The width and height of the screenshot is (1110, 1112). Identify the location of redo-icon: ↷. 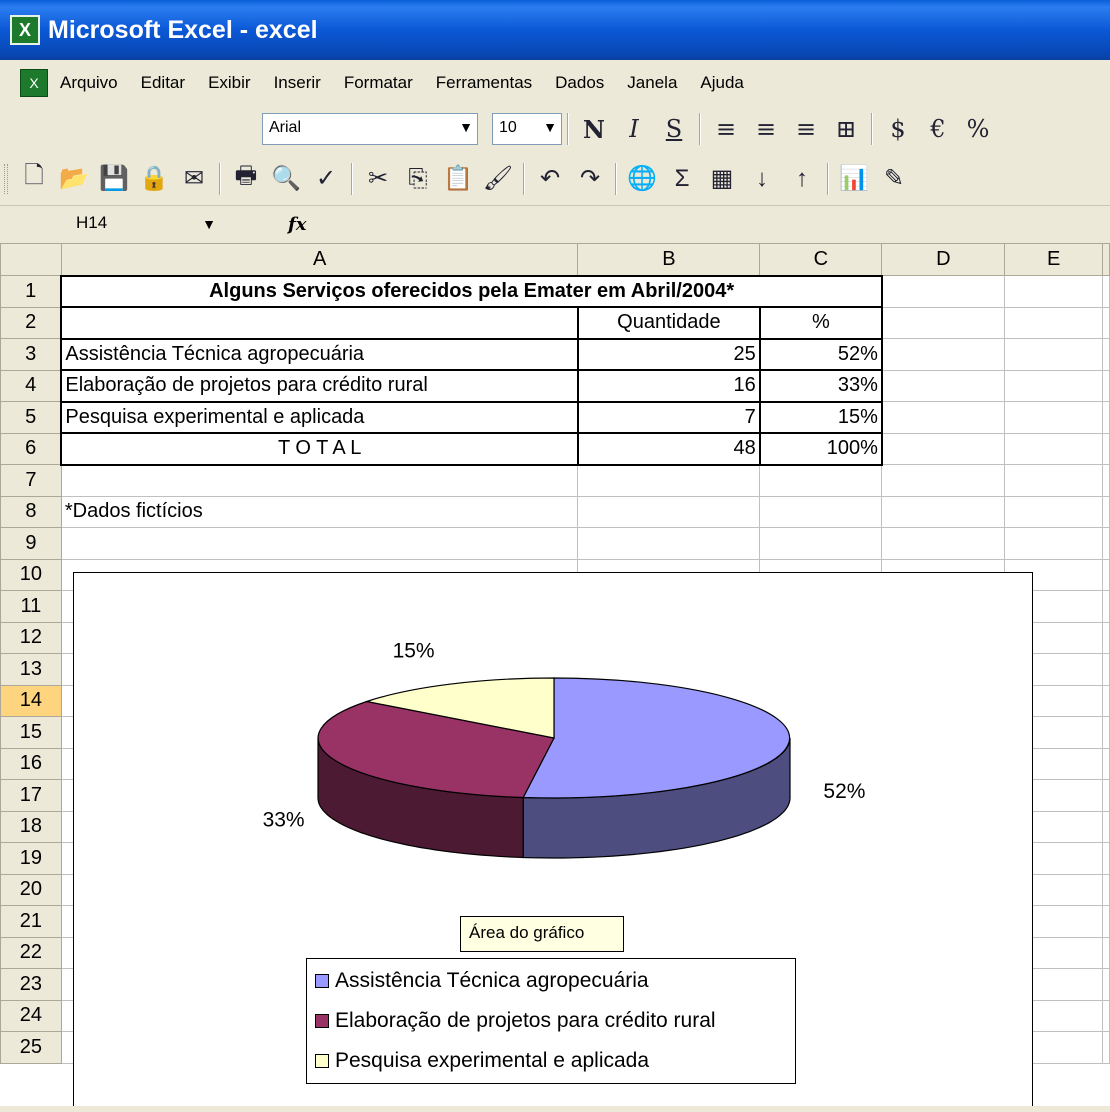
(590, 179).